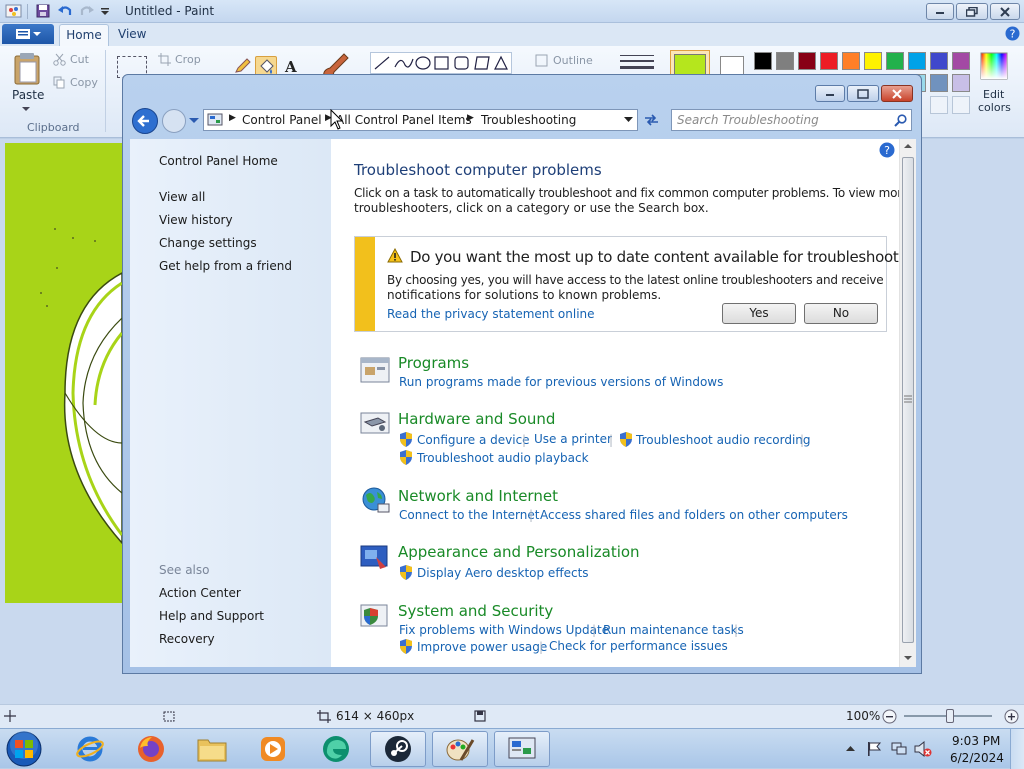 The image size is (1024, 769). Describe the element at coordinates (208, 243) in the screenshot. I see `change-settings-link: Change settings` at that location.